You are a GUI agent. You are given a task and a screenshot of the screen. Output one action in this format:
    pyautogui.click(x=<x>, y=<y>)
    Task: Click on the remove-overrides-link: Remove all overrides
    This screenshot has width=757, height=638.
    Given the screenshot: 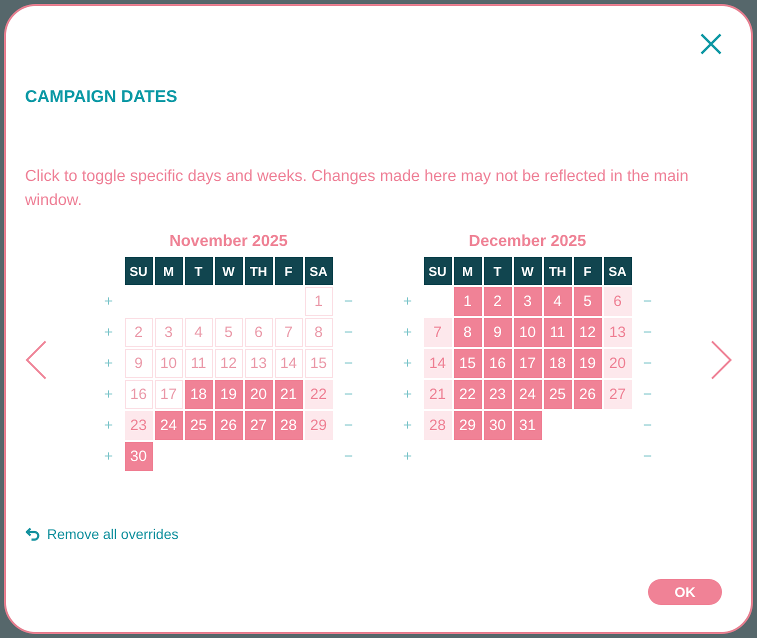 What is the action you would take?
    pyautogui.click(x=101, y=534)
    